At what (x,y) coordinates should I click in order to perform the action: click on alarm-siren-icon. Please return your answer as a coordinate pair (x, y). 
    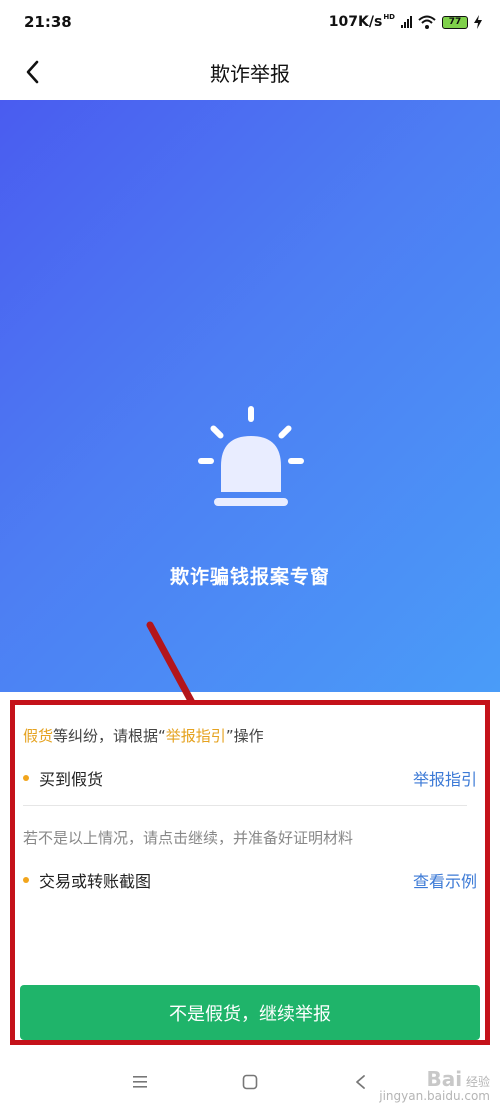
    Looking at the image, I should click on (251, 456).